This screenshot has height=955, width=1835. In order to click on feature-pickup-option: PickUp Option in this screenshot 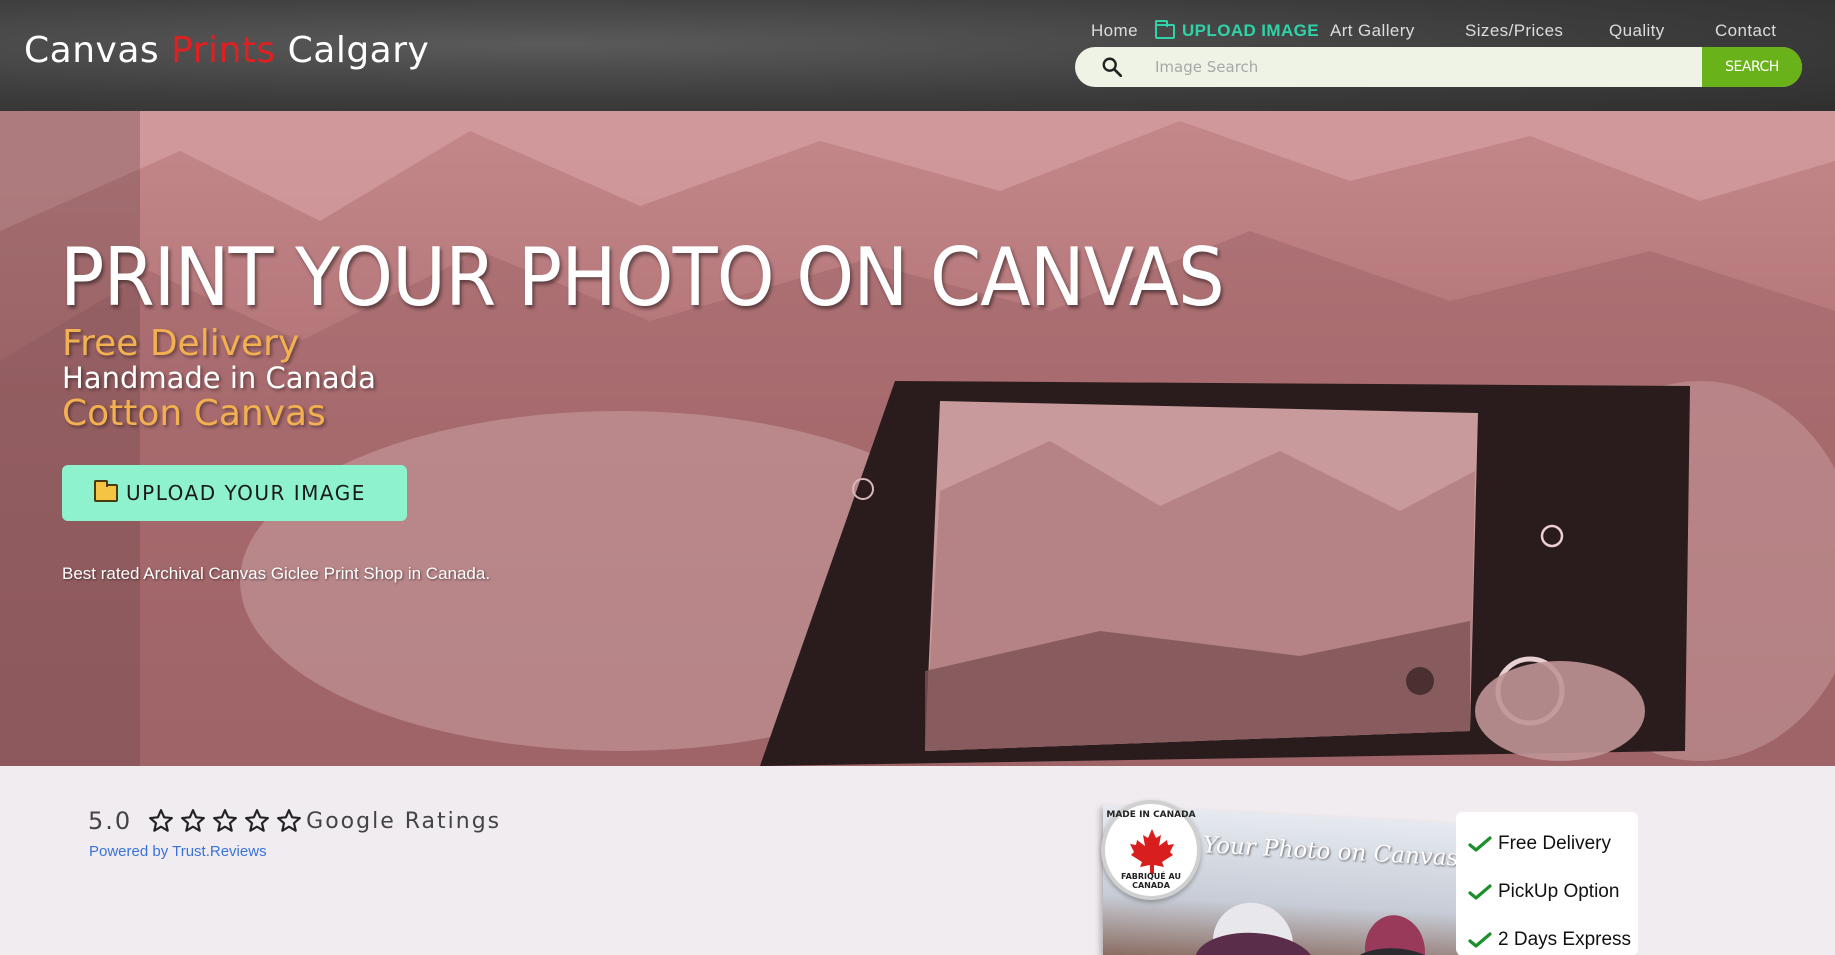, I will do `click(1553, 892)`.